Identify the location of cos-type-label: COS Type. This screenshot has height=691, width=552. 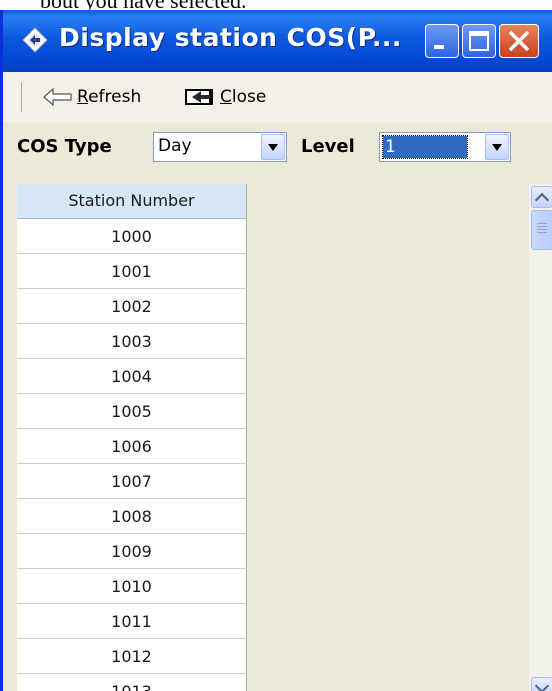
(64, 146).